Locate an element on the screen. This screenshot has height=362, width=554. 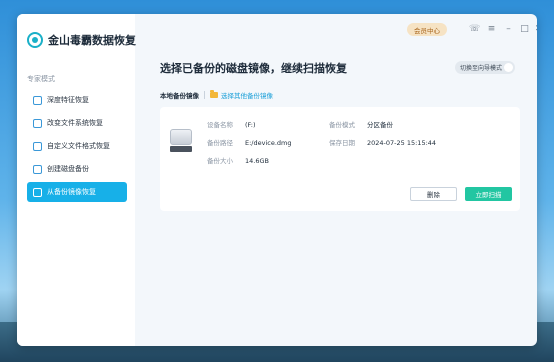
maximize-icon: □ is located at coordinates (524, 29).